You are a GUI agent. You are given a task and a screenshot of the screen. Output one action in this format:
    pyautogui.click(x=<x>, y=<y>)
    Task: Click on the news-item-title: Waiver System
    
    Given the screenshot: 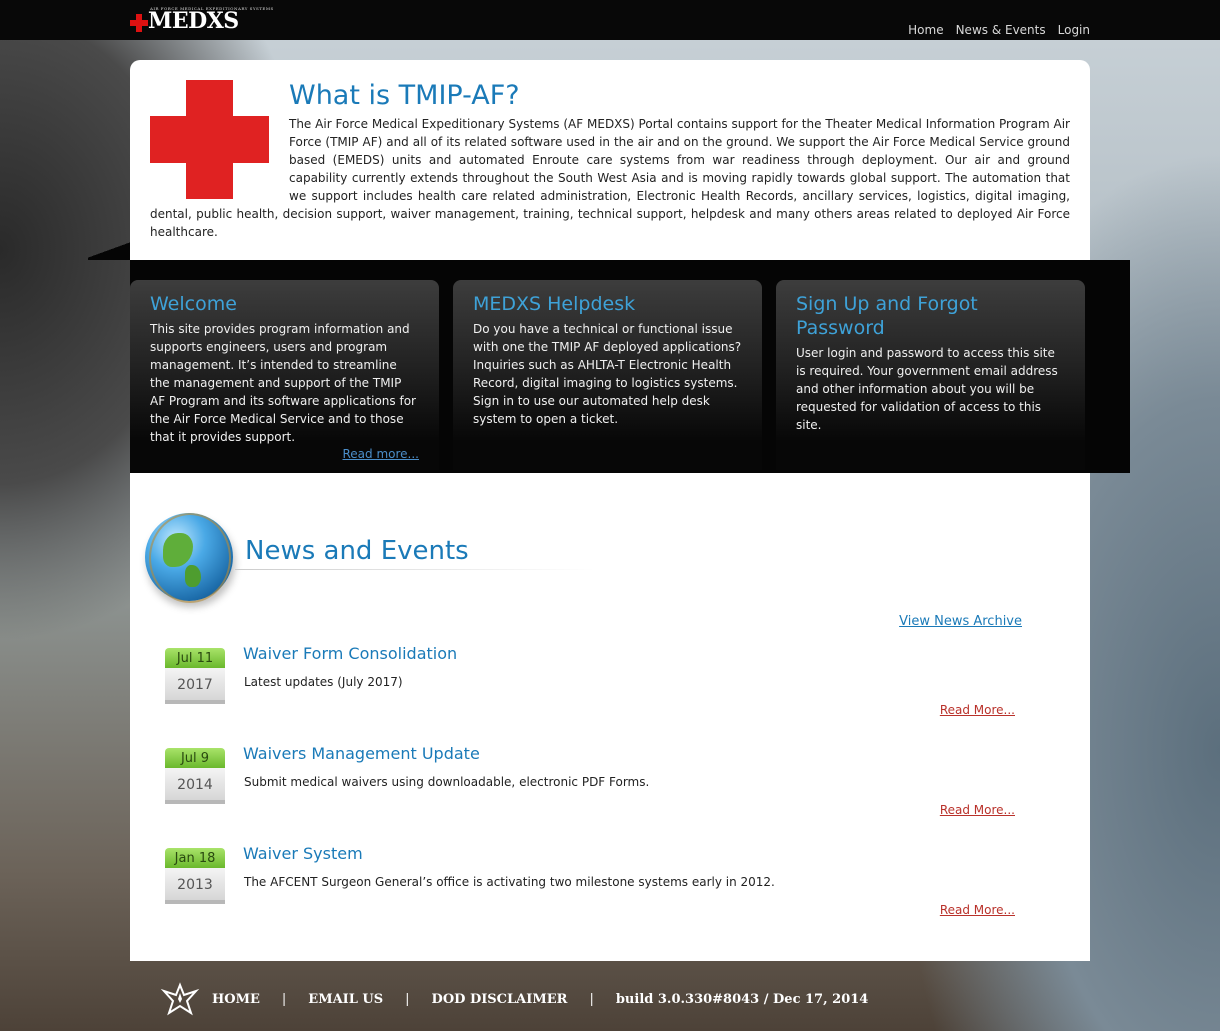 What is the action you would take?
    pyautogui.click(x=303, y=853)
    